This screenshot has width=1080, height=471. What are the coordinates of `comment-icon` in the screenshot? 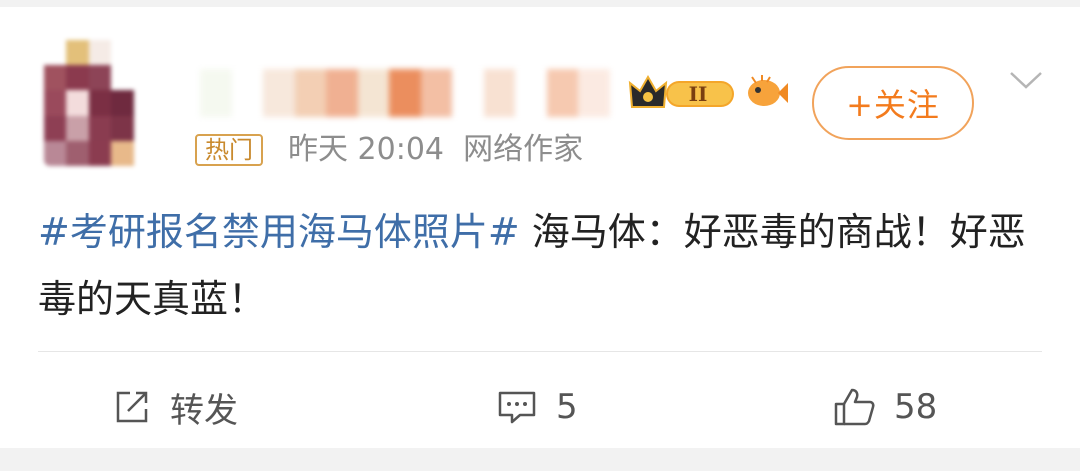 It's located at (517, 407).